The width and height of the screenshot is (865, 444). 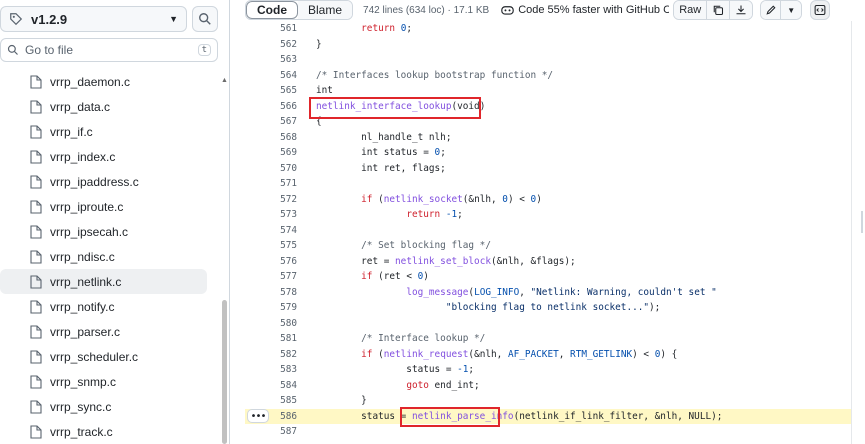 What do you see at coordinates (272, 10) in the screenshot?
I see `tab-code: Code` at bounding box center [272, 10].